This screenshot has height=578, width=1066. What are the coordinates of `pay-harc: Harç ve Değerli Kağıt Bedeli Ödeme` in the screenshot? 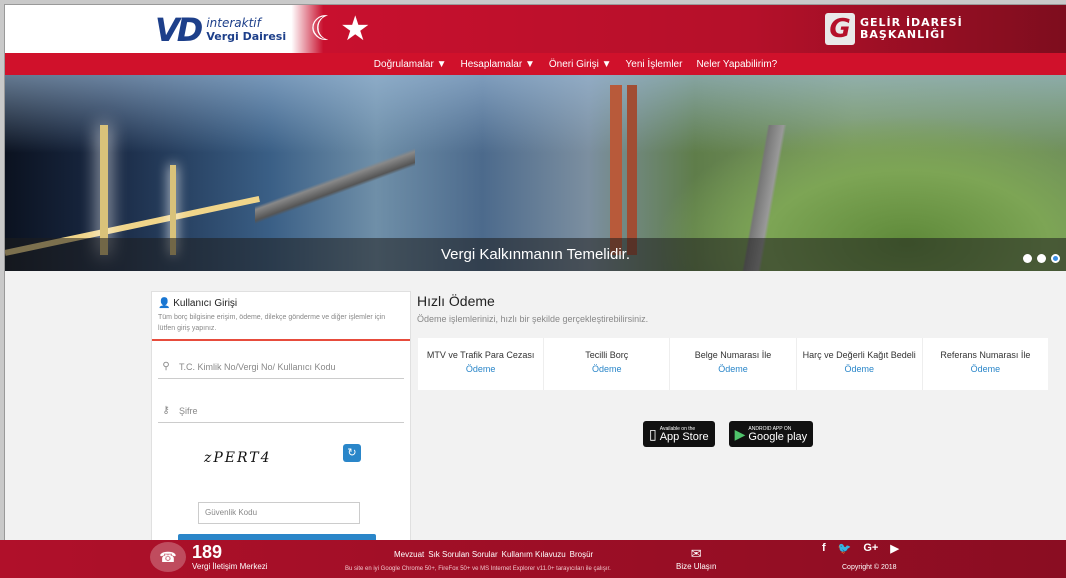 It's located at (860, 364).